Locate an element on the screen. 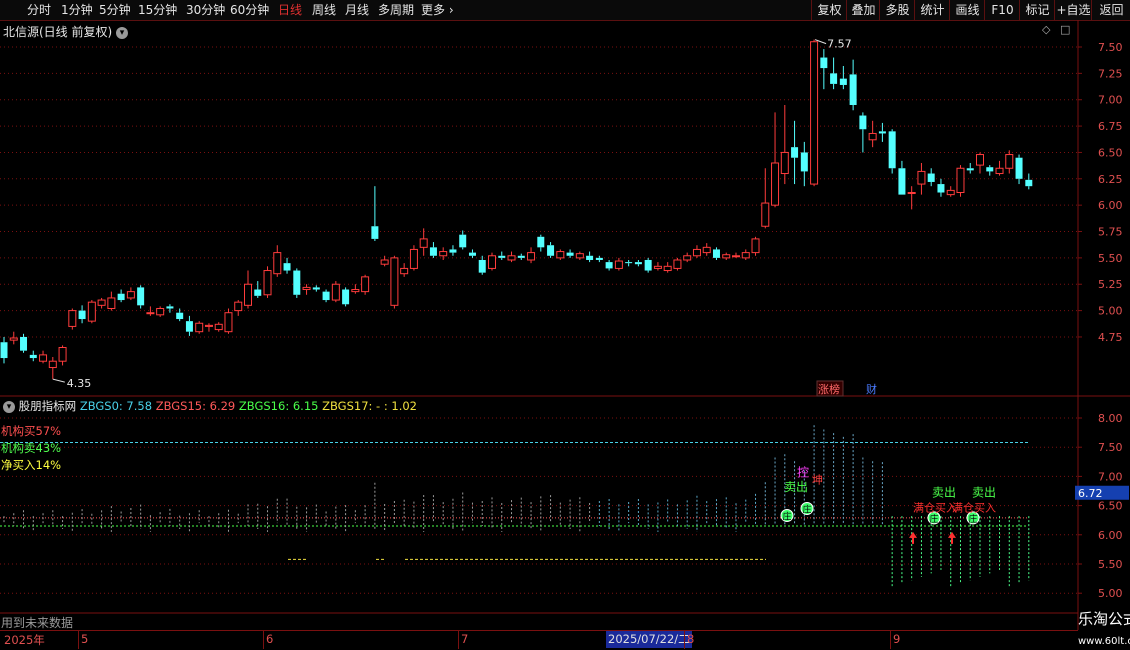 The image size is (1130, 650). badge-cai: 财 is located at coordinates (871, 389).